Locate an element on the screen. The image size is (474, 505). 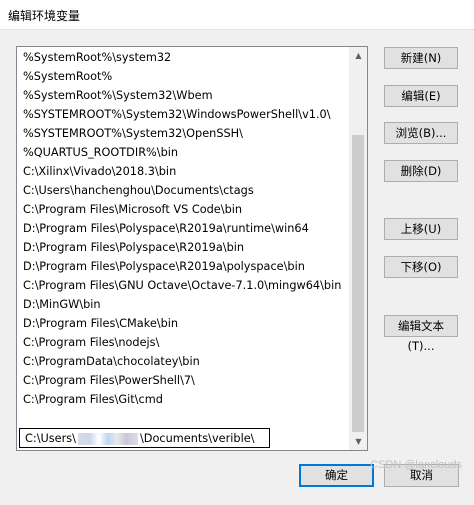
edit-prefix: C:\Users\ is located at coordinates (50, 438).